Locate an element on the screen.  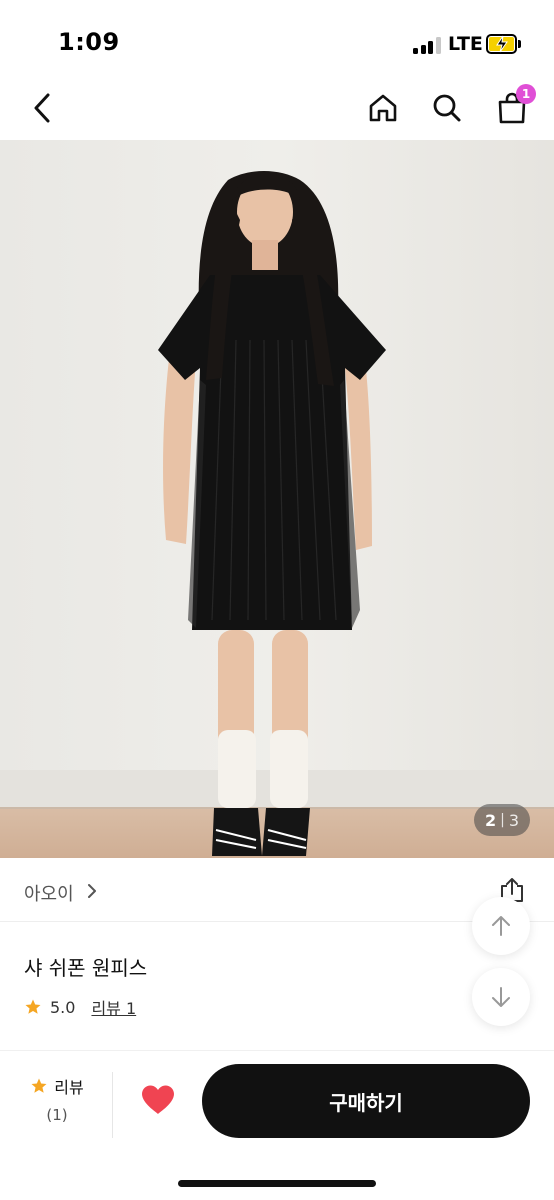
search-button is located at coordinates (447, 108).